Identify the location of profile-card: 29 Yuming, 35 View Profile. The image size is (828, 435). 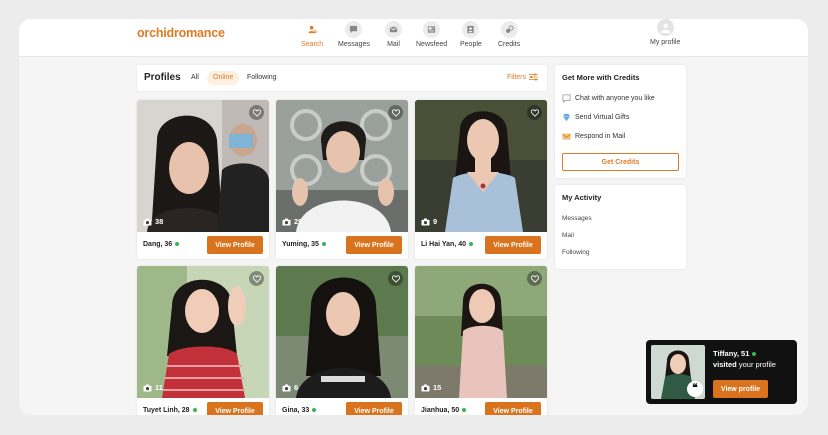
(342, 179).